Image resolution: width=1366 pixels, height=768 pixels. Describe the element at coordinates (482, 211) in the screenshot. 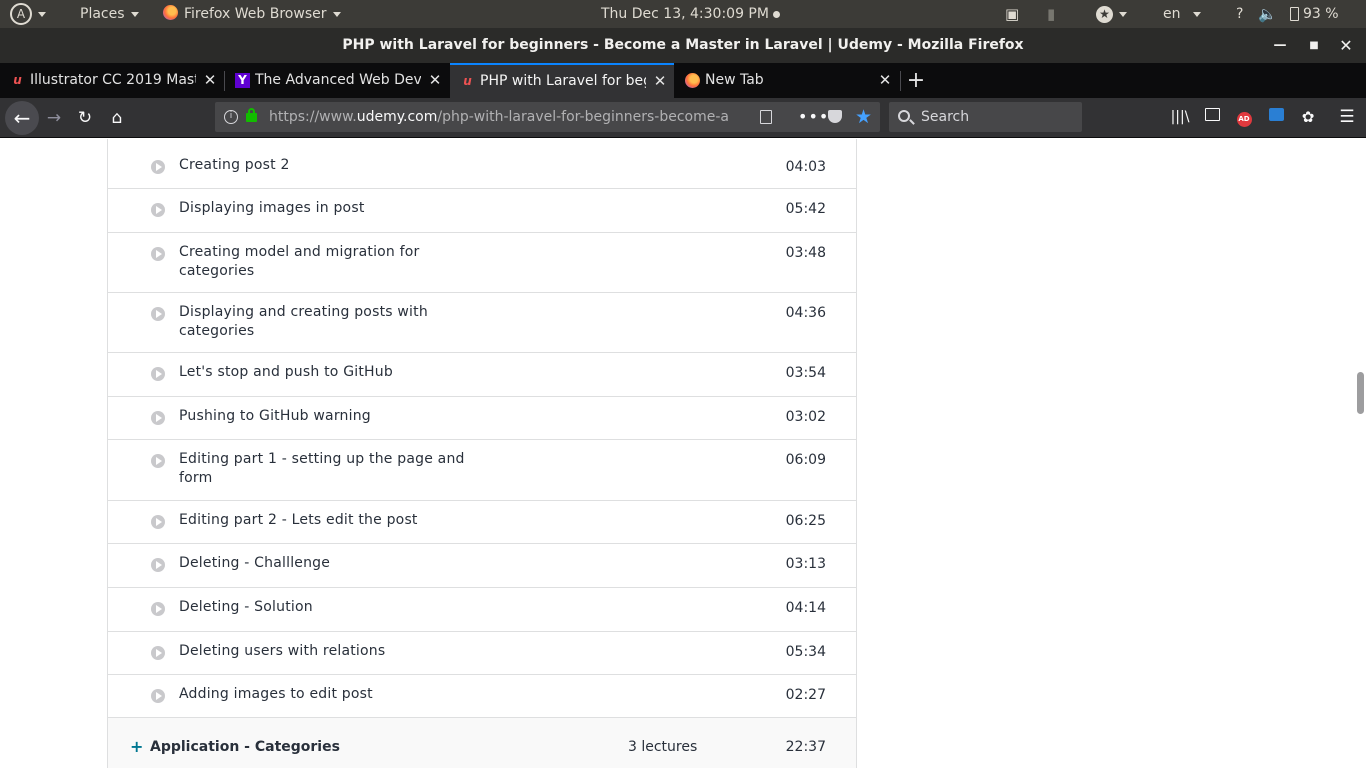

I see `lecture-row: Displaying images in post 05:42` at that location.